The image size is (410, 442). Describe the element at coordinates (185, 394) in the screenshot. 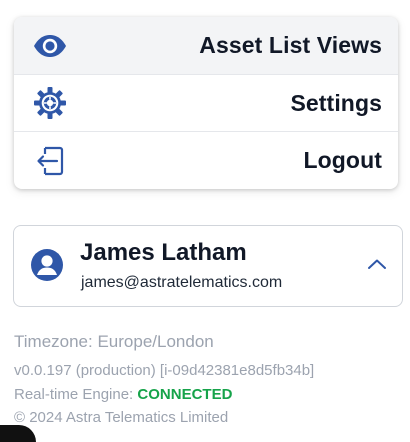

I see `status-badge: CONNECTED` at that location.